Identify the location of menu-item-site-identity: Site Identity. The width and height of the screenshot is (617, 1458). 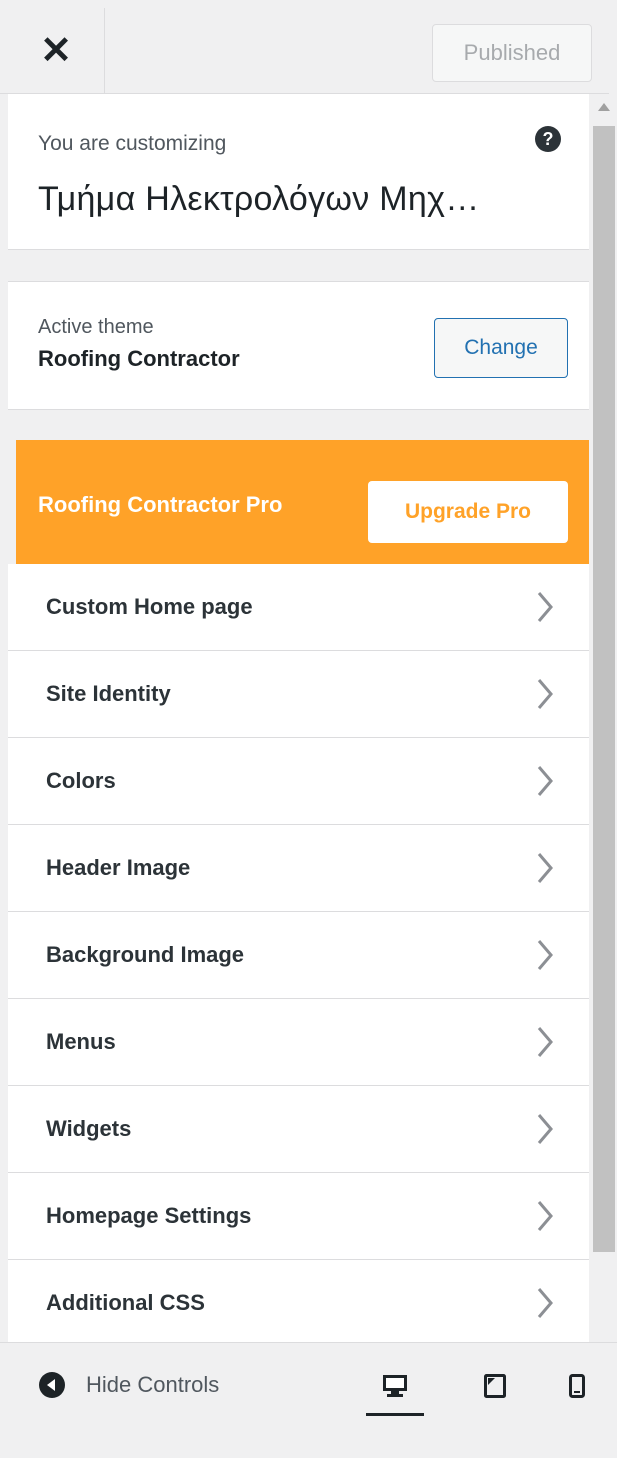
(298, 694).